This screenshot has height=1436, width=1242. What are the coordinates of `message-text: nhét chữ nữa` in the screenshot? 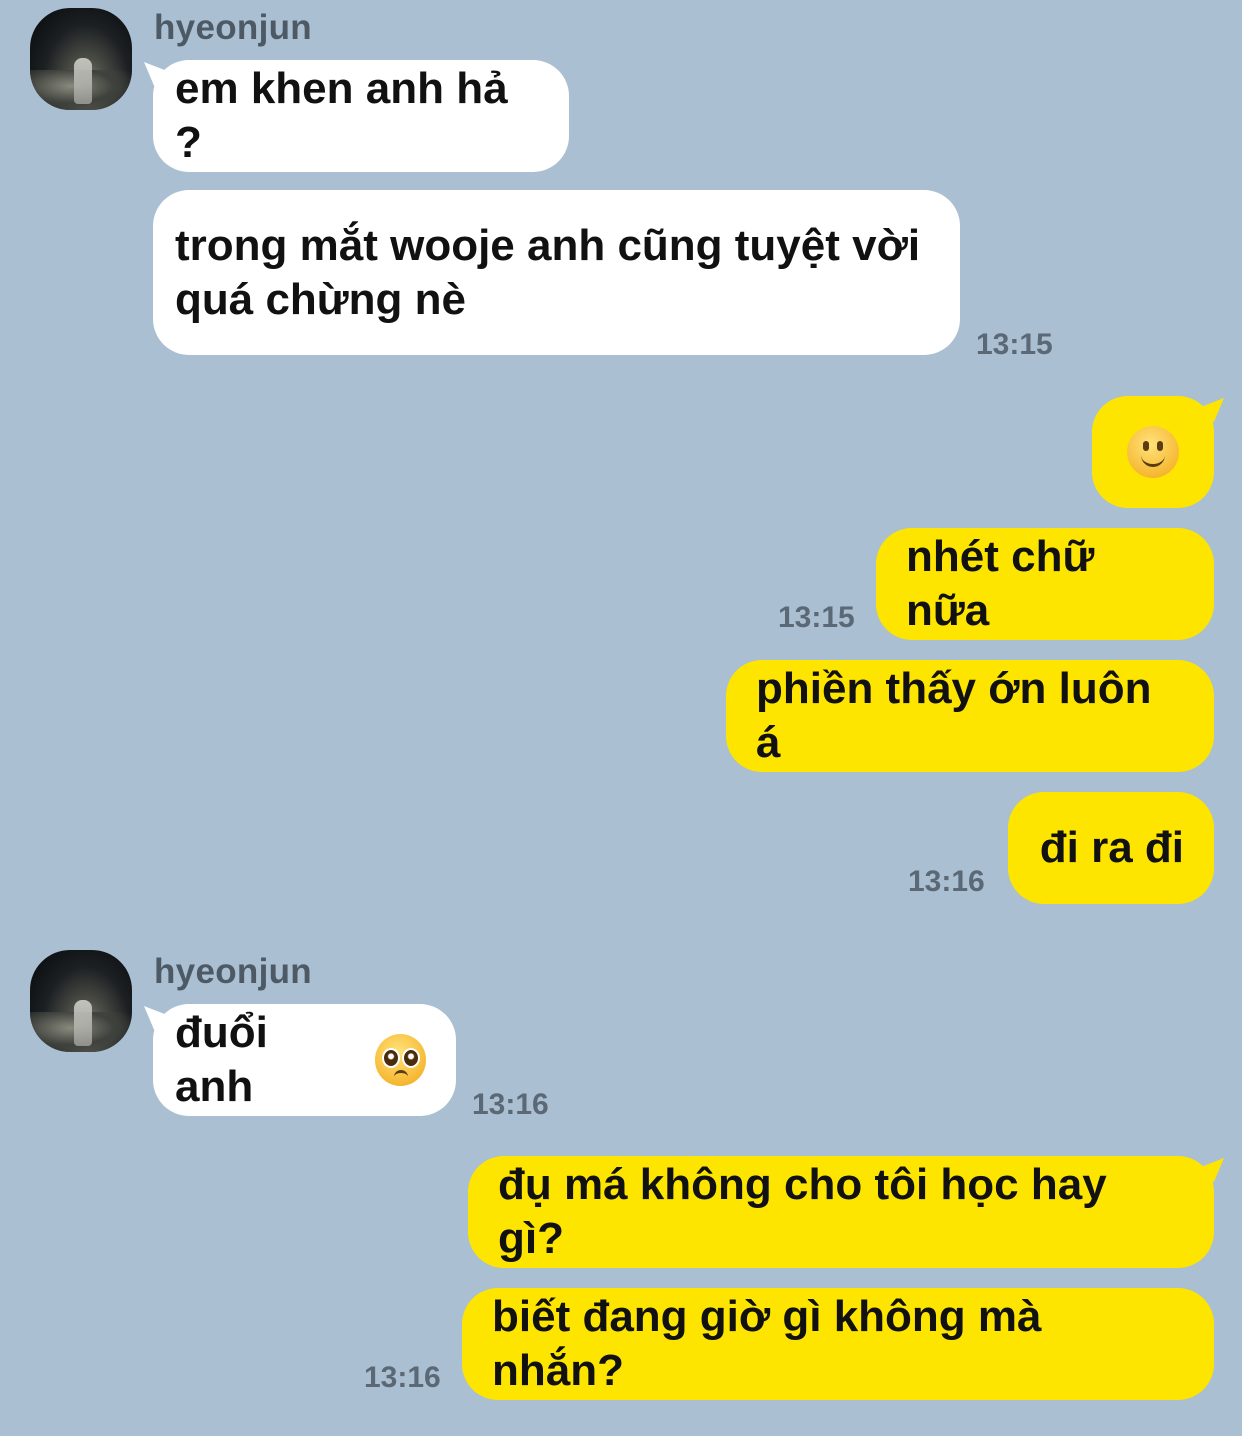 It's located at (1000, 583).